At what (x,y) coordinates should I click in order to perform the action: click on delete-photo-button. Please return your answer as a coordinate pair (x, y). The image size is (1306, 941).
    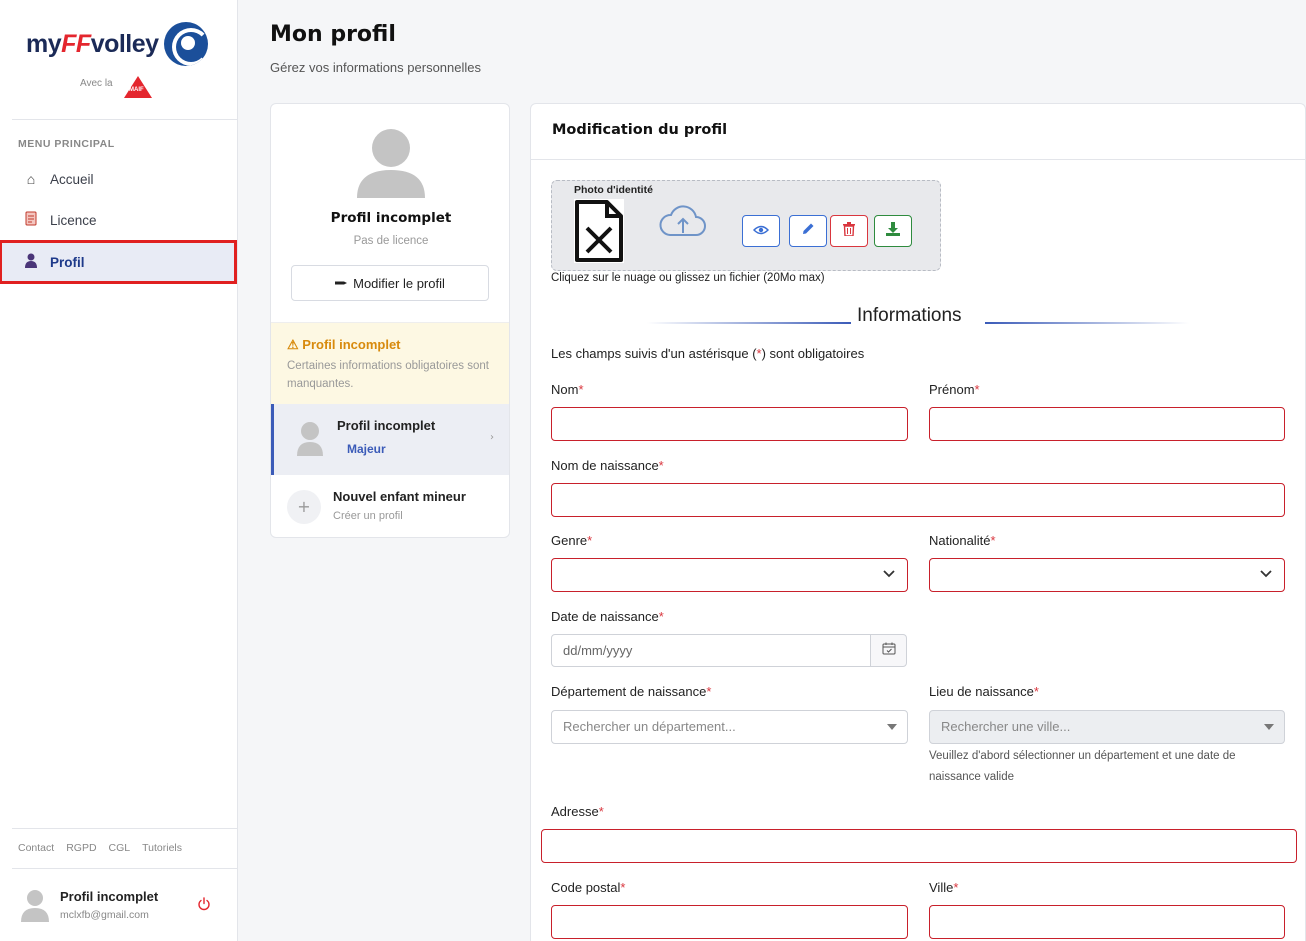
    Looking at the image, I should click on (849, 231).